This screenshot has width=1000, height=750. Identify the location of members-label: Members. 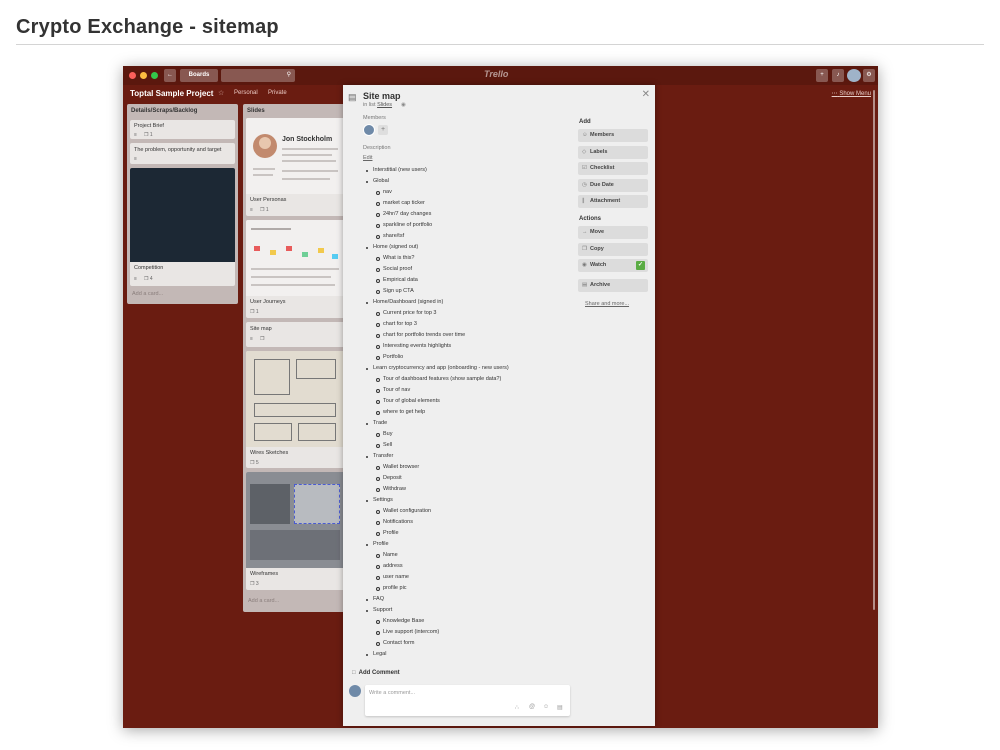
(374, 118).